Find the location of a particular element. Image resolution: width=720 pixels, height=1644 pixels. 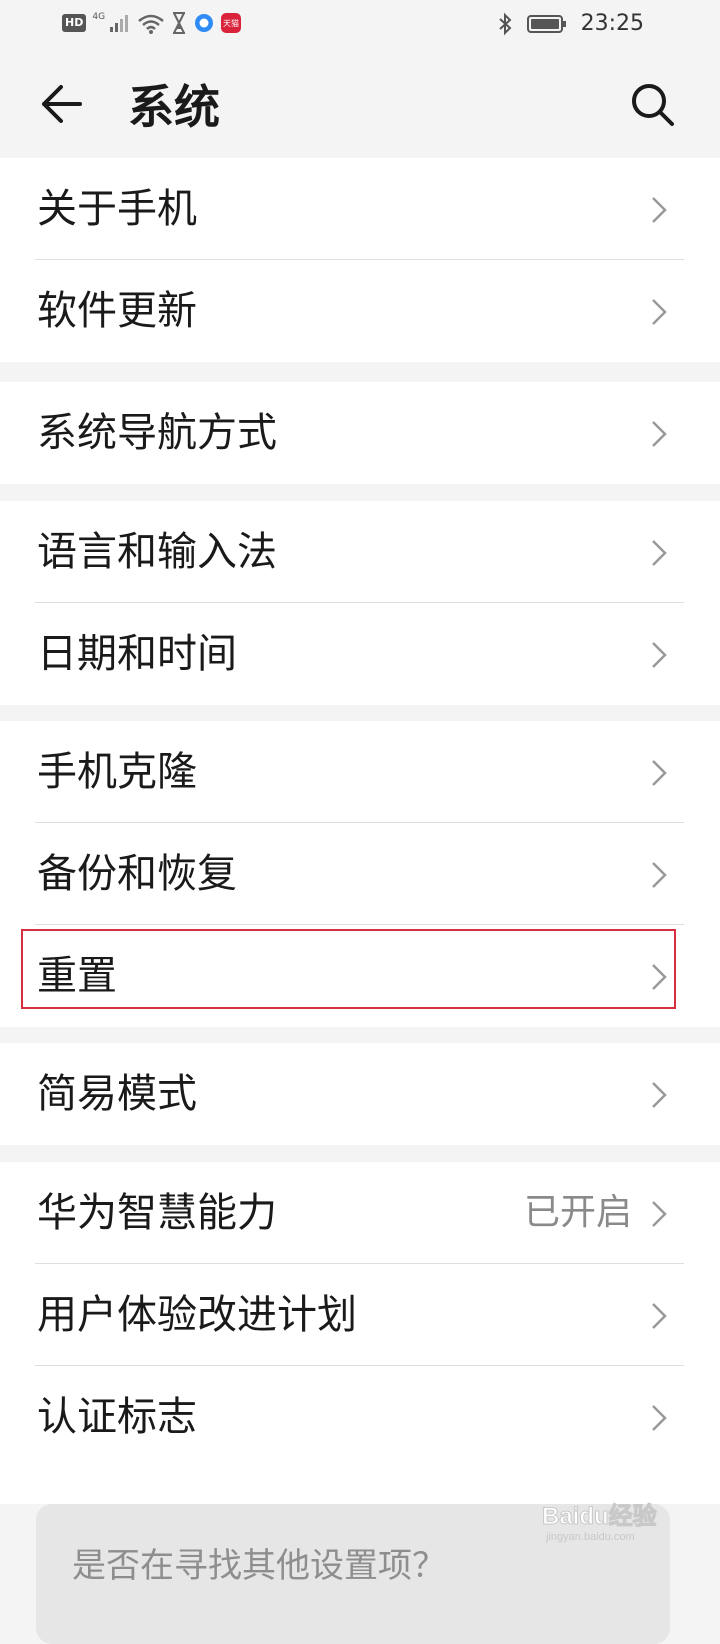

search-suggestion-text: 是否在寻找其他设置项？ is located at coordinates (259, 1566).